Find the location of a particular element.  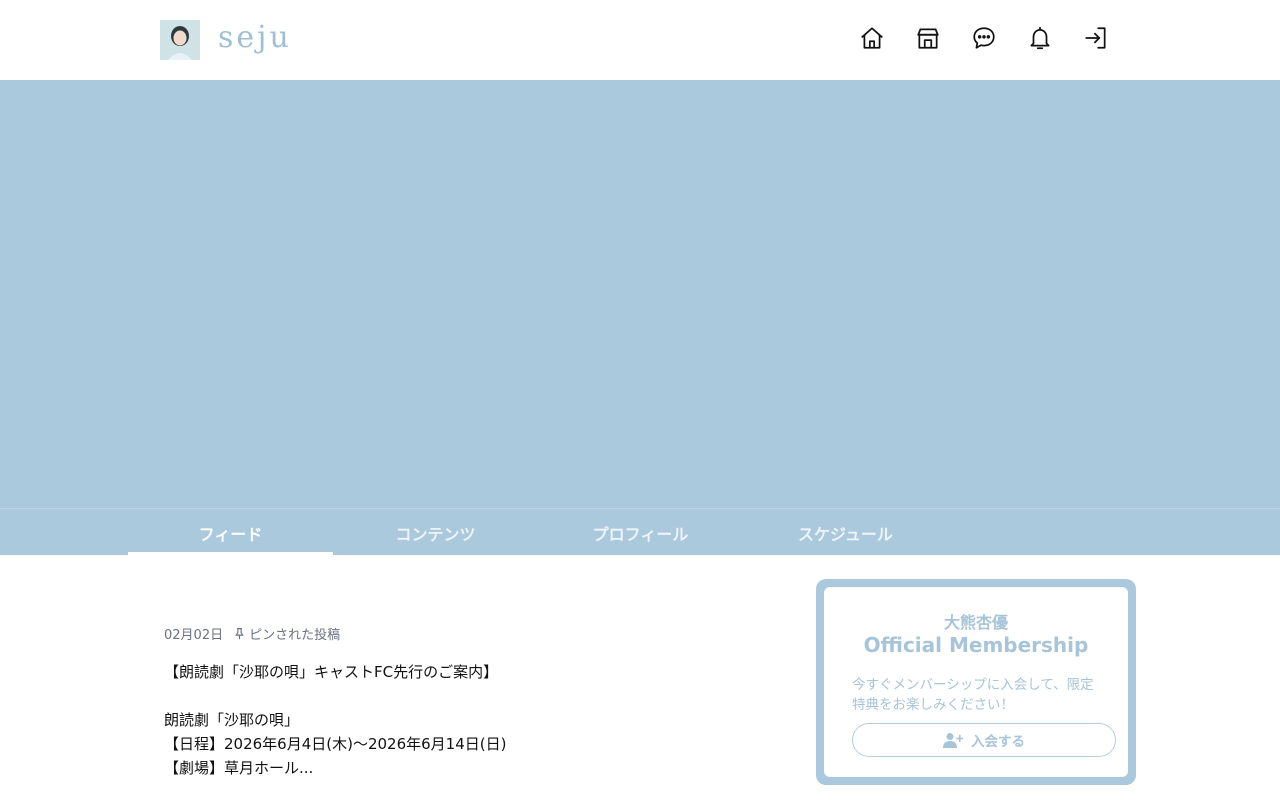

artist-name: 大熊杏優 is located at coordinates (975, 622).